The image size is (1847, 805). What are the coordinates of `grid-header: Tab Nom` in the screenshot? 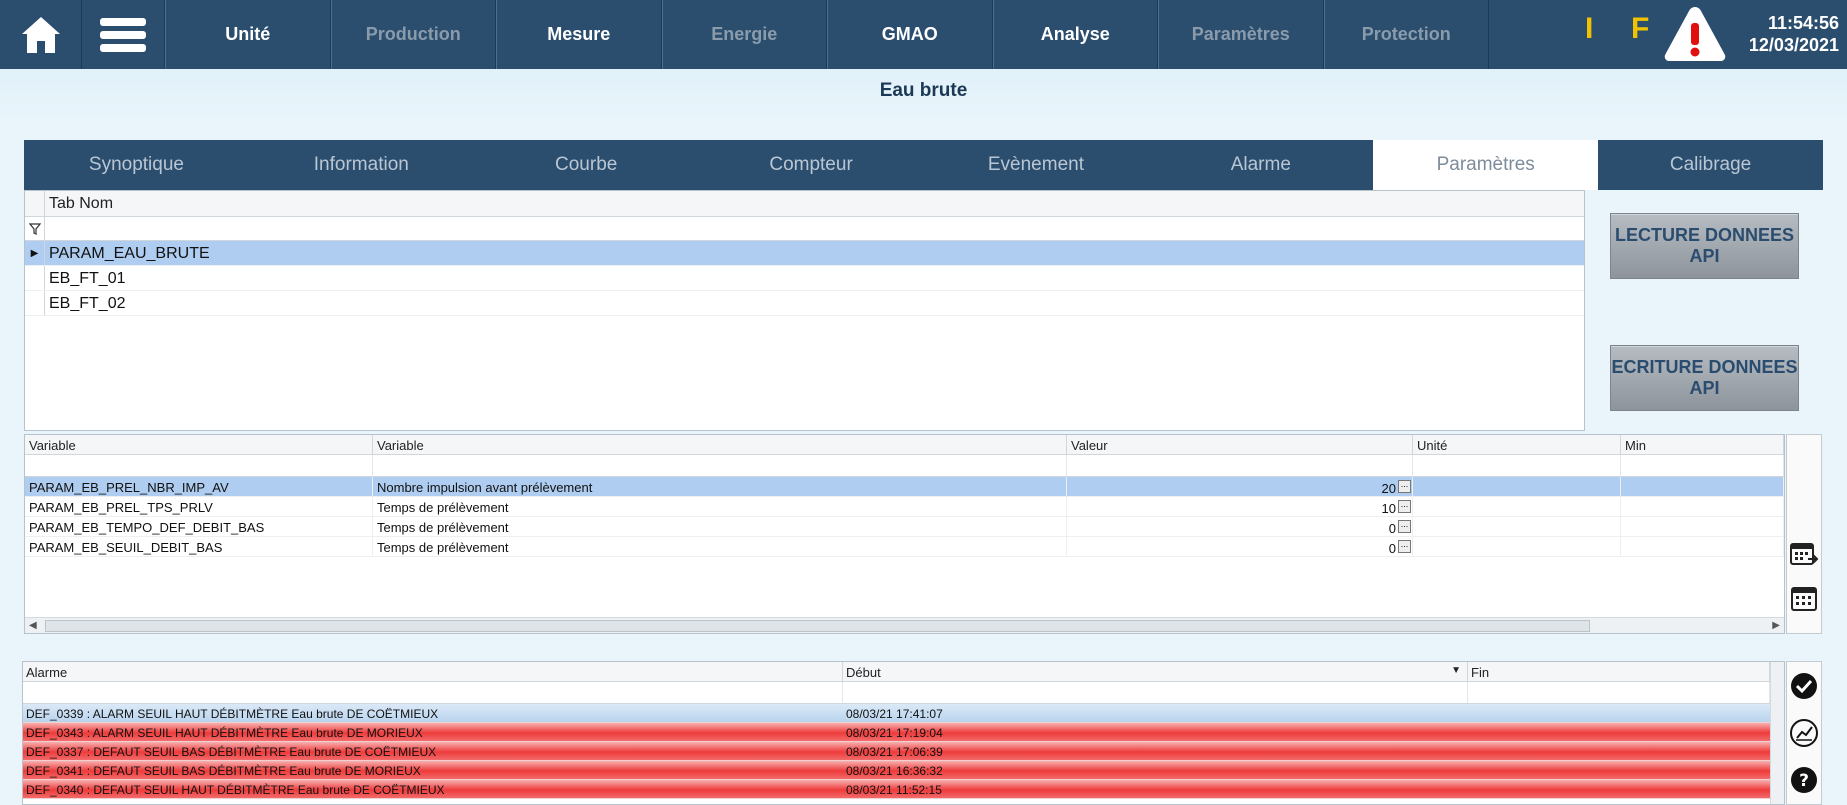 It's located at (804, 204).